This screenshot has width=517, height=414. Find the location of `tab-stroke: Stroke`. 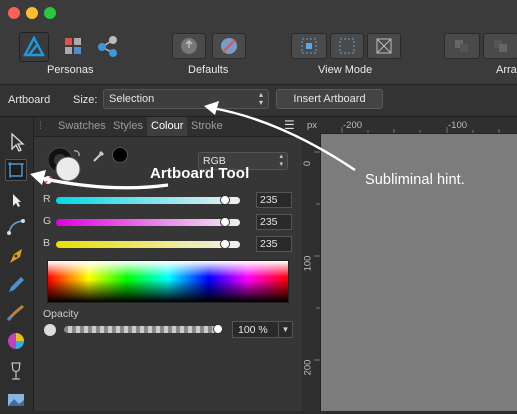

tab-stroke: Stroke is located at coordinates (207, 126).